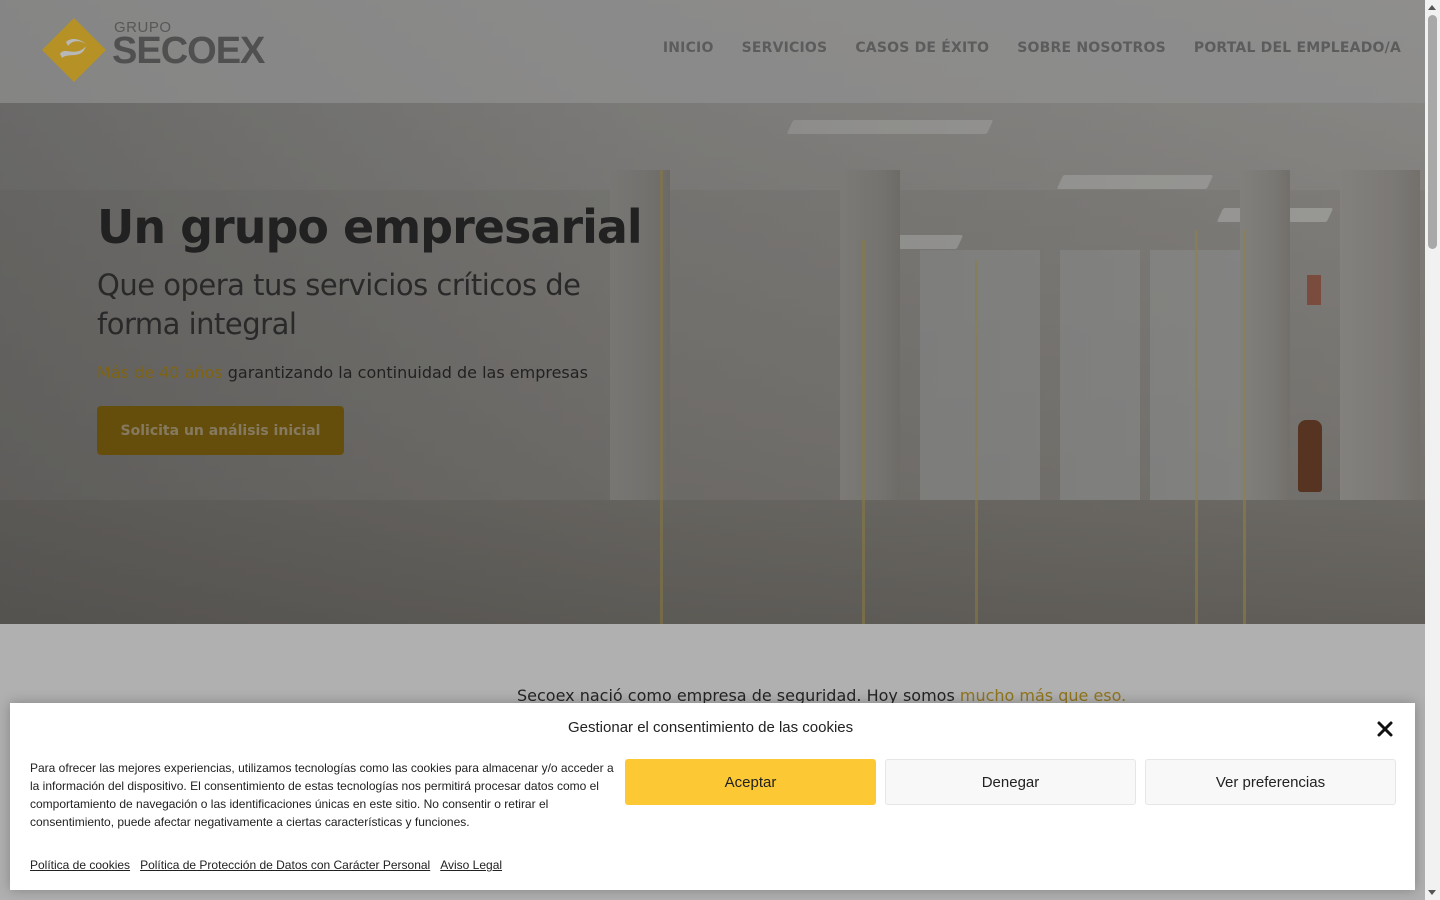 Image resolution: width=1440 pixels, height=900 pixels. What do you see at coordinates (1432, 7) in the screenshot?
I see `scroll-up-arrow-icon` at bounding box center [1432, 7].